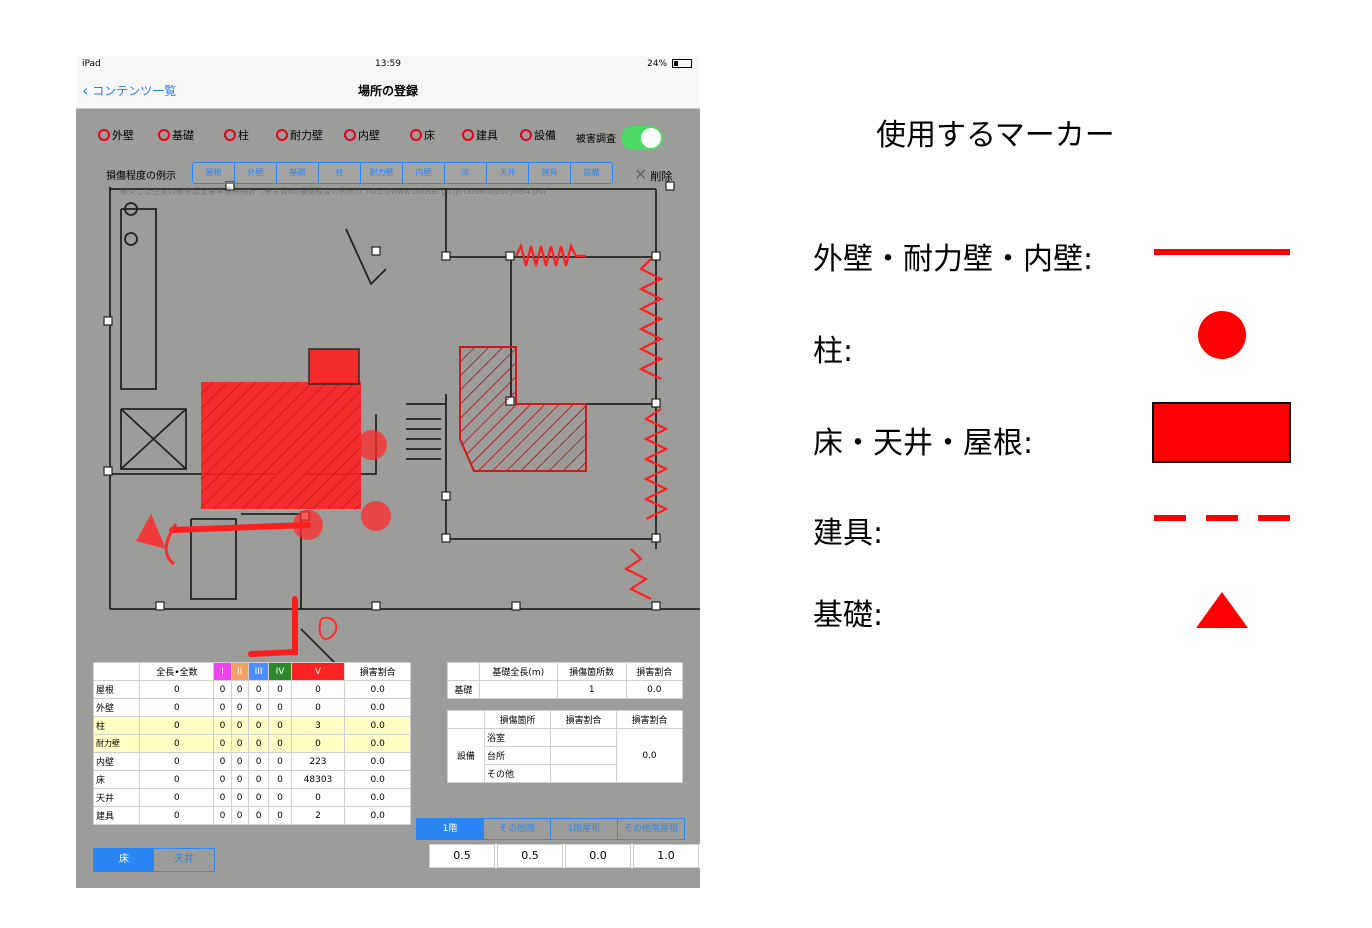 This screenshot has height=928, width=1372. Describe the element at coordinates (480, 135) in the screenshot. I see `category-fixture: 建具` at that location.